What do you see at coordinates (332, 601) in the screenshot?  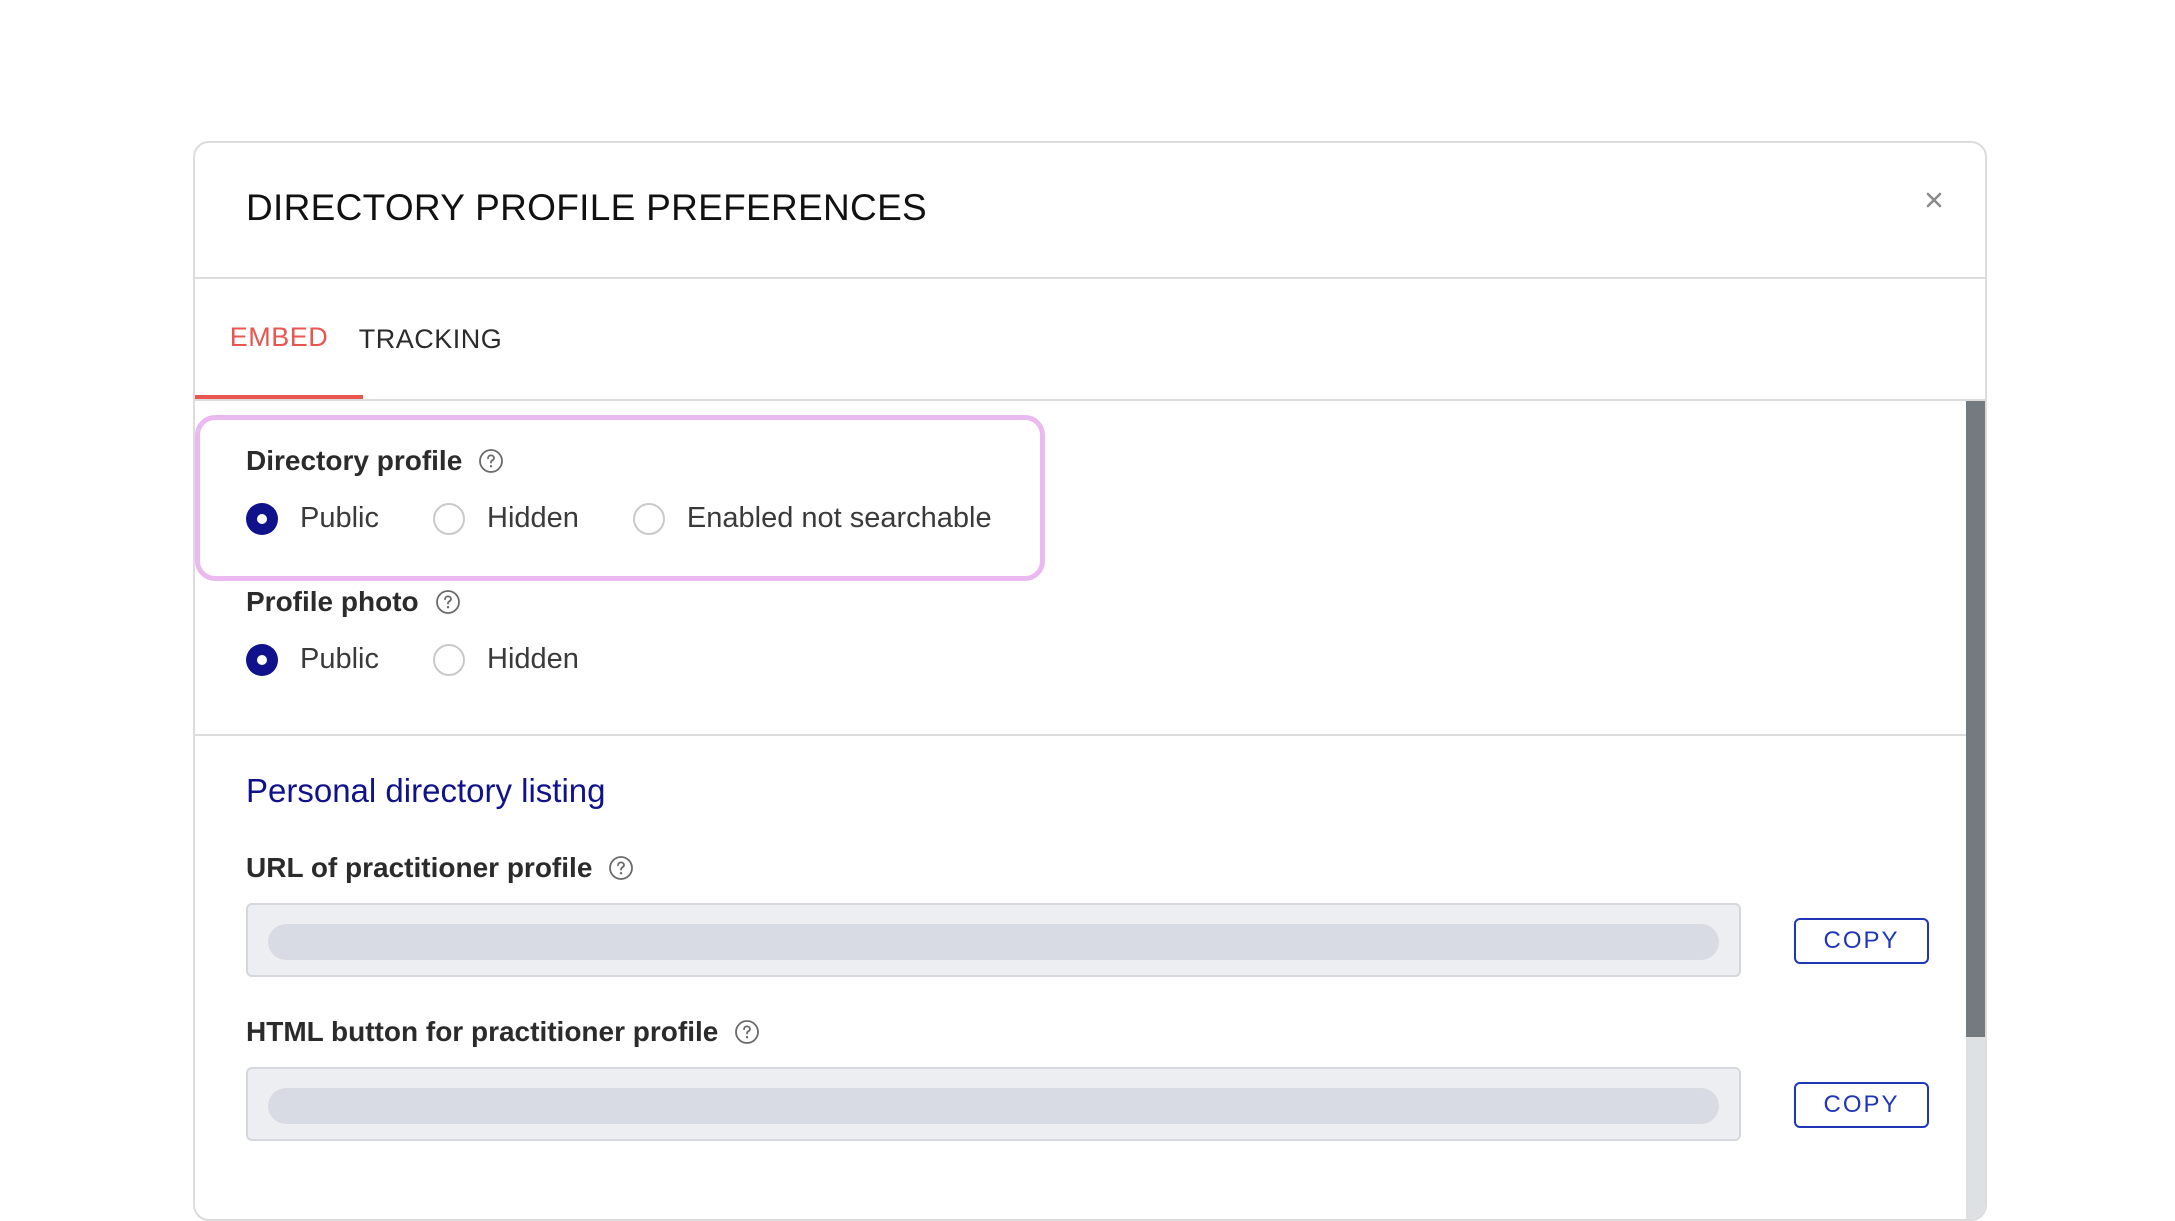 I see `profile-photo-label-text: Profile photo` at bounding box center [332, 601].